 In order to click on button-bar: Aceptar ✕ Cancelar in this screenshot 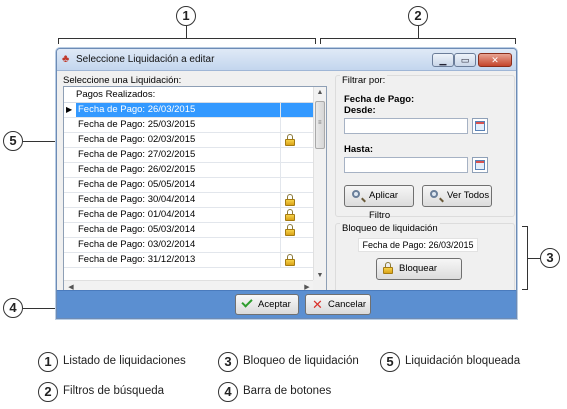, I will do `click(286, 304)`.